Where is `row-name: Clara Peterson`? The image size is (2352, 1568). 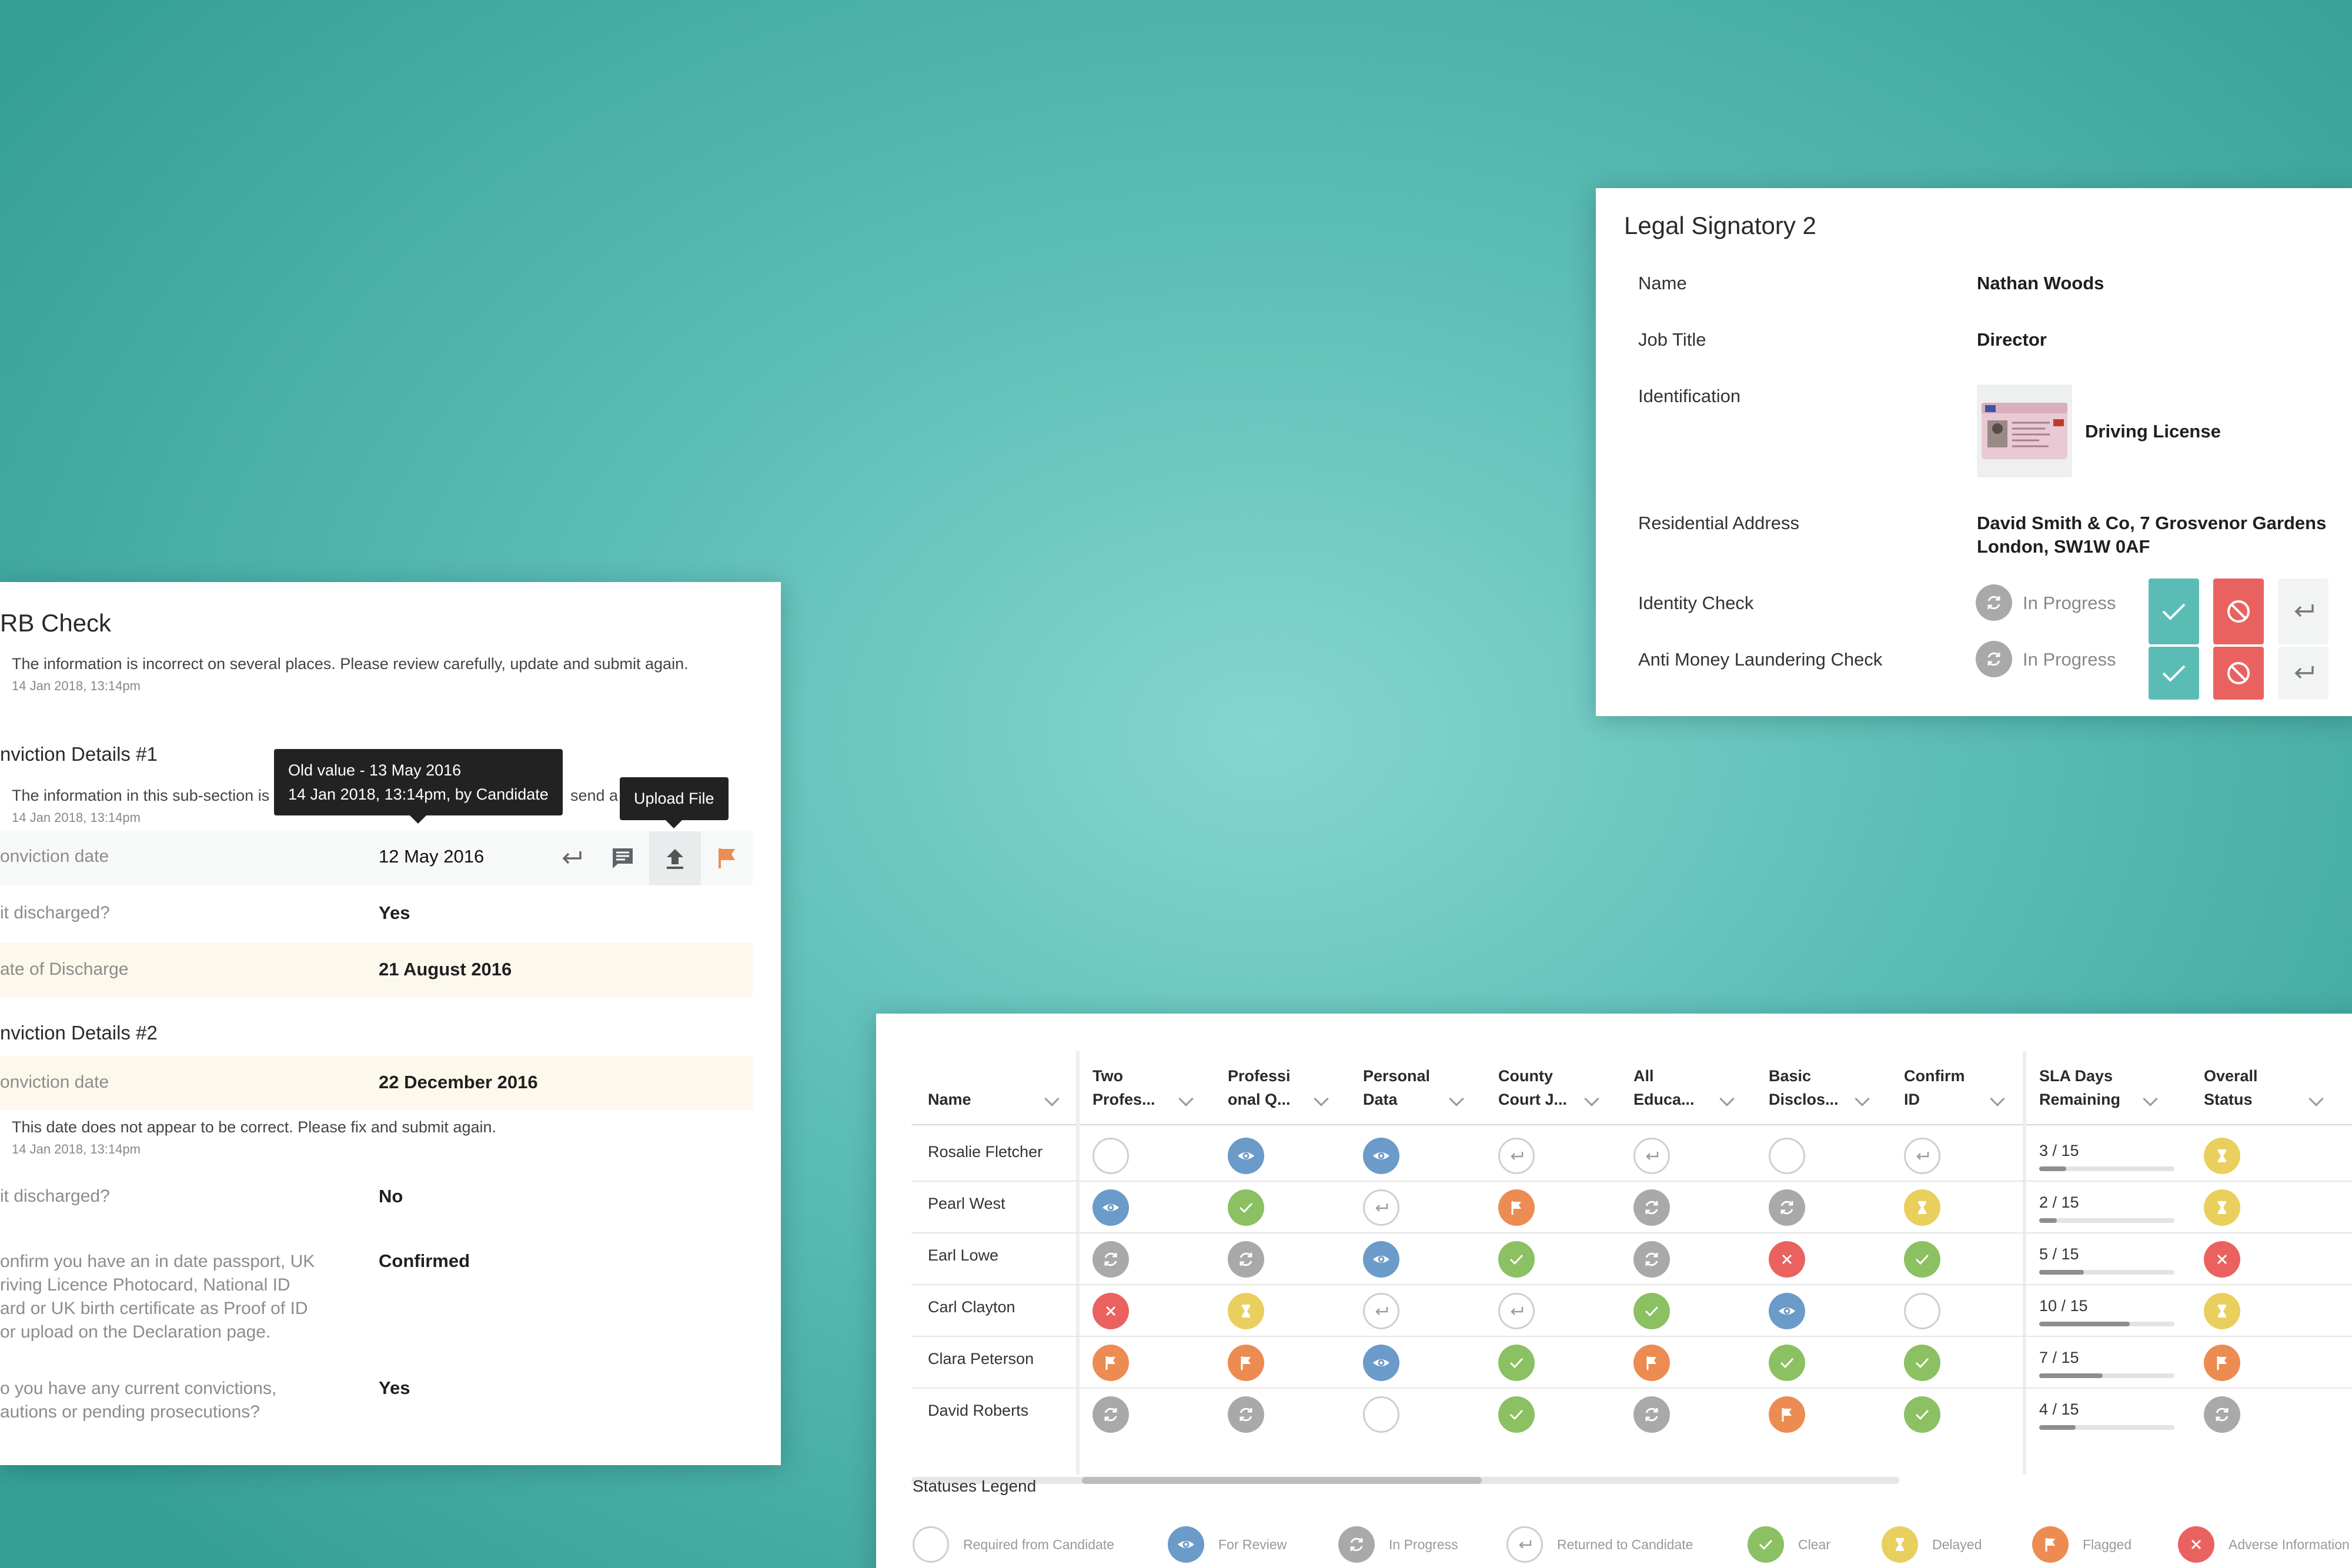 row-name: Clara Peterson is located at coordinates (981, 1359).